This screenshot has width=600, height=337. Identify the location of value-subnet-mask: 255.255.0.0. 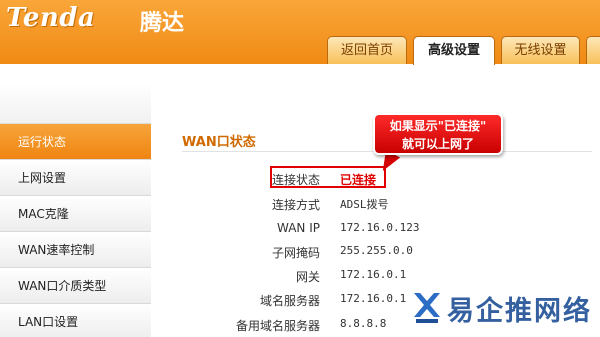
(376, 250).